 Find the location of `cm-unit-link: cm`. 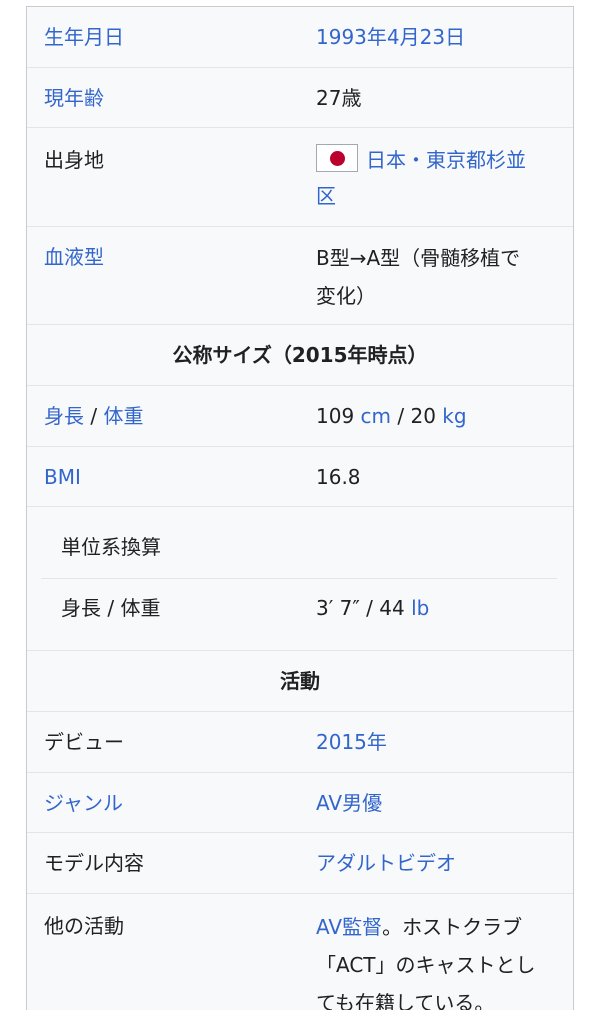

cm-unit-link: cm is located at coordinates (376, 416).